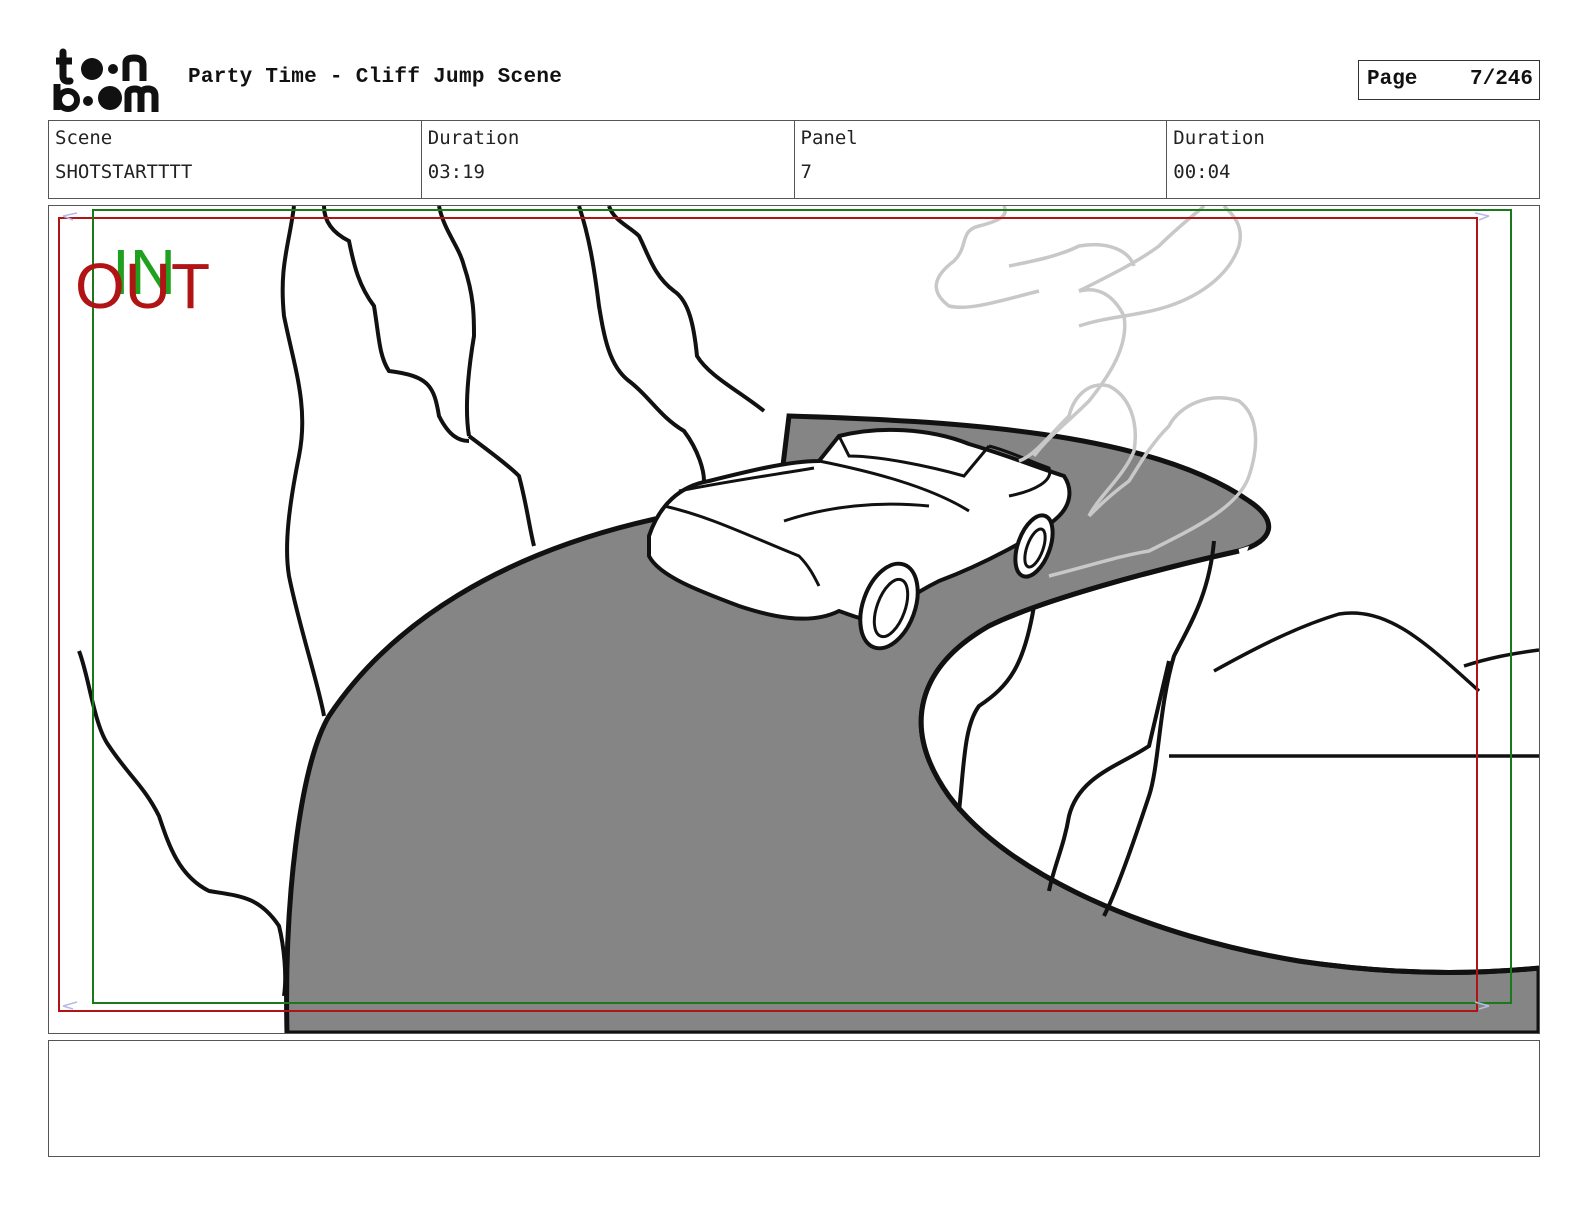  I want to click on scene-label: Scene, so click(84, 138).